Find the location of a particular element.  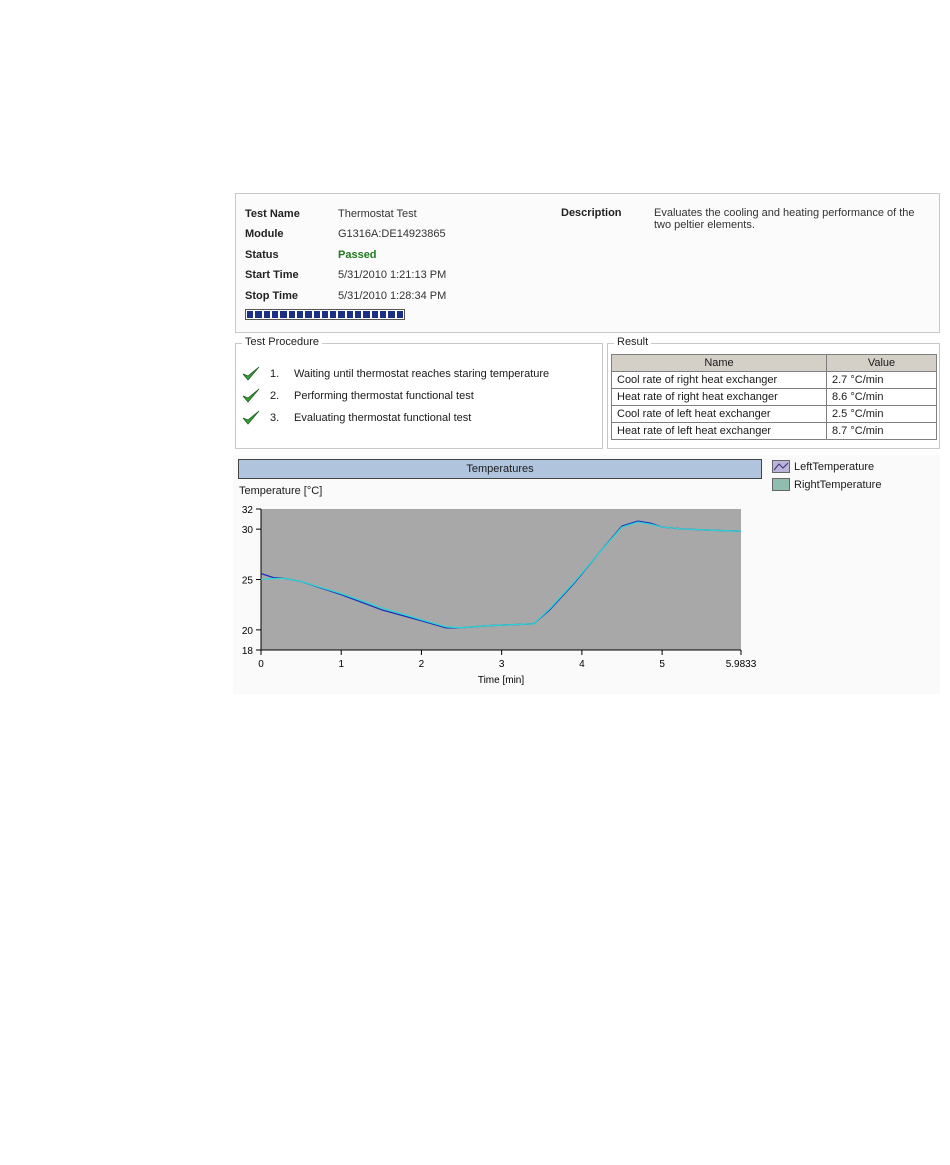

procedure-step-number: 2. is located at coordinates (275, 396).